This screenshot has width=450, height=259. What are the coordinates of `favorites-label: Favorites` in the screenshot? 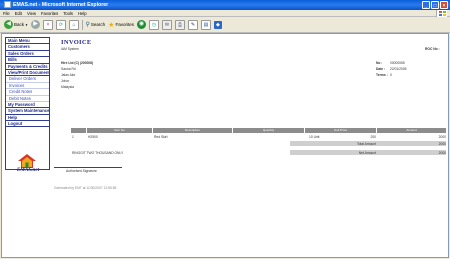 It's located at (124, 24).